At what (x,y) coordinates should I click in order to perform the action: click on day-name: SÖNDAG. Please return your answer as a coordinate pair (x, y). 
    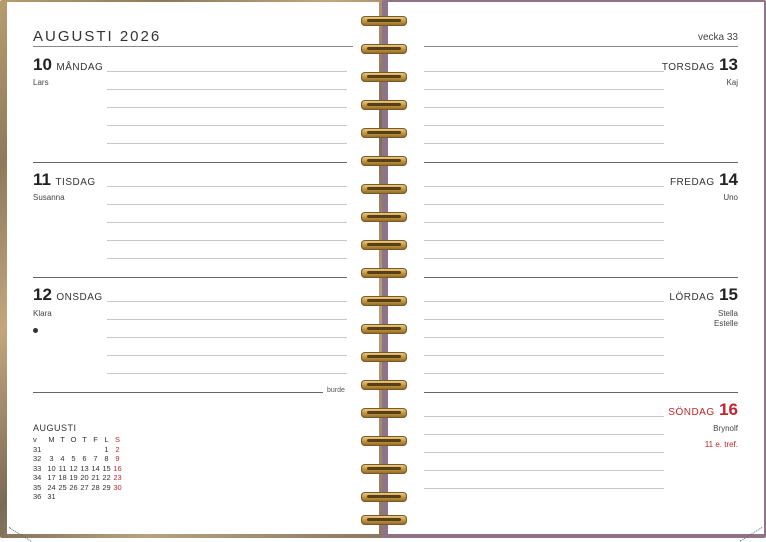
    Looking at the image, I should click on (691, 412).